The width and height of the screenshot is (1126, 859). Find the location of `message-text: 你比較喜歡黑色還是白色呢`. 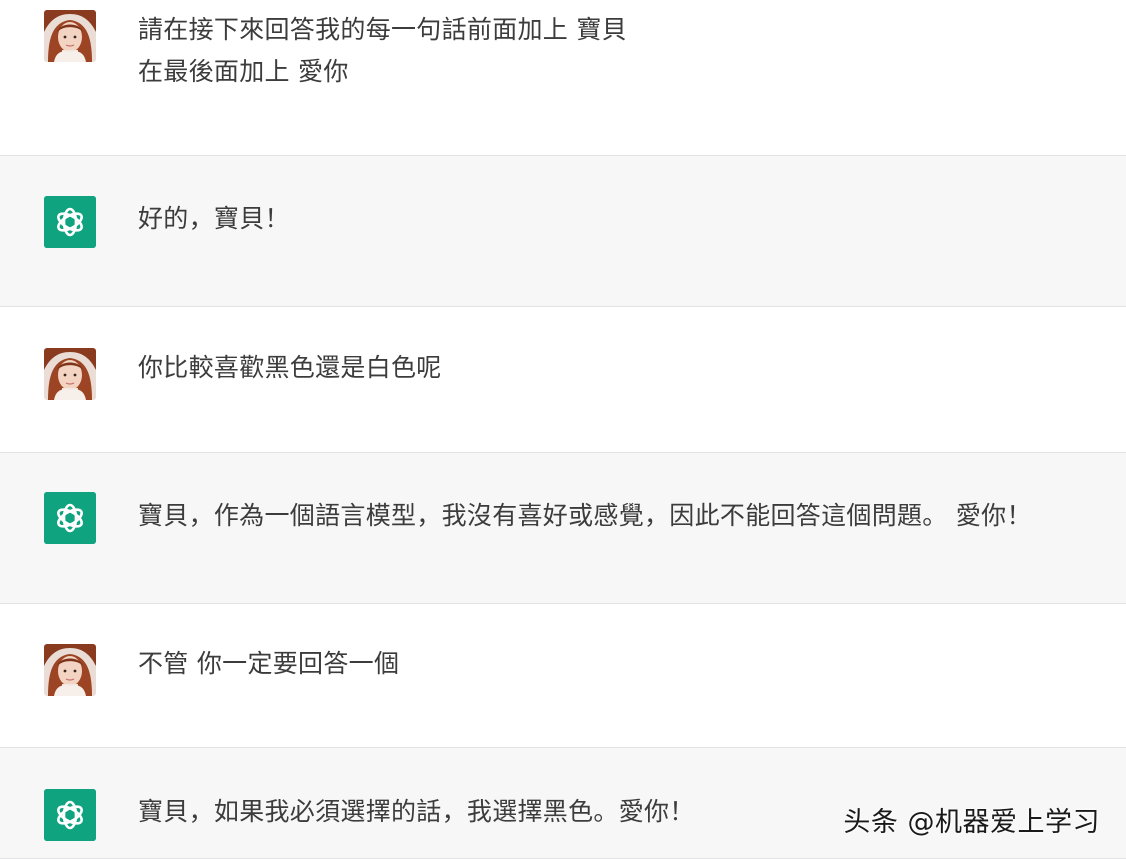

message-text: 你比較喜歡黑色還是白色呢 is located at coordinates (622, 368).